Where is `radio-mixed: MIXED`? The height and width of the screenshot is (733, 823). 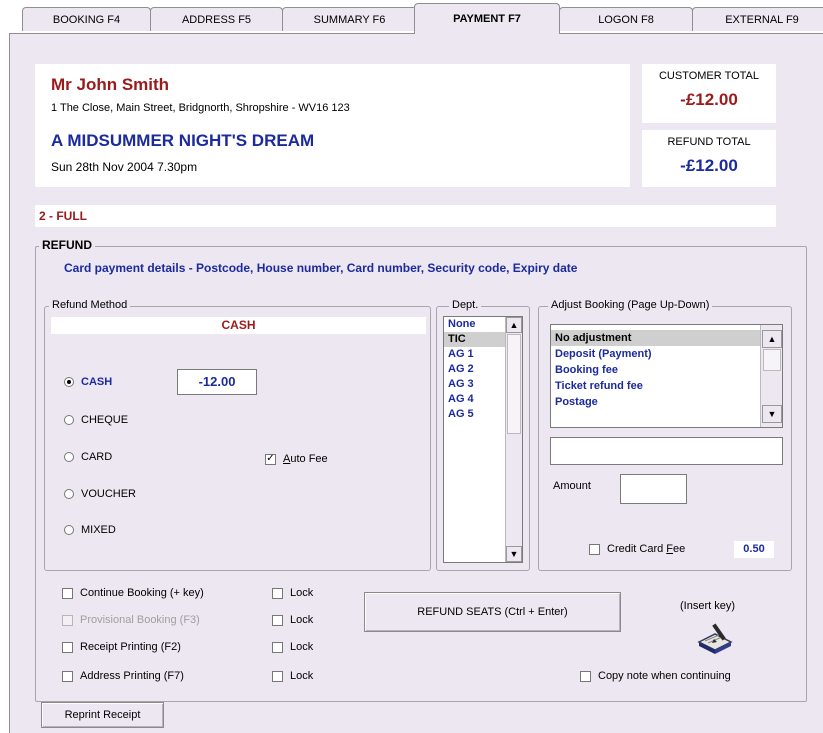 radio-mixed: MIXED is located at coordinates (90, 530).